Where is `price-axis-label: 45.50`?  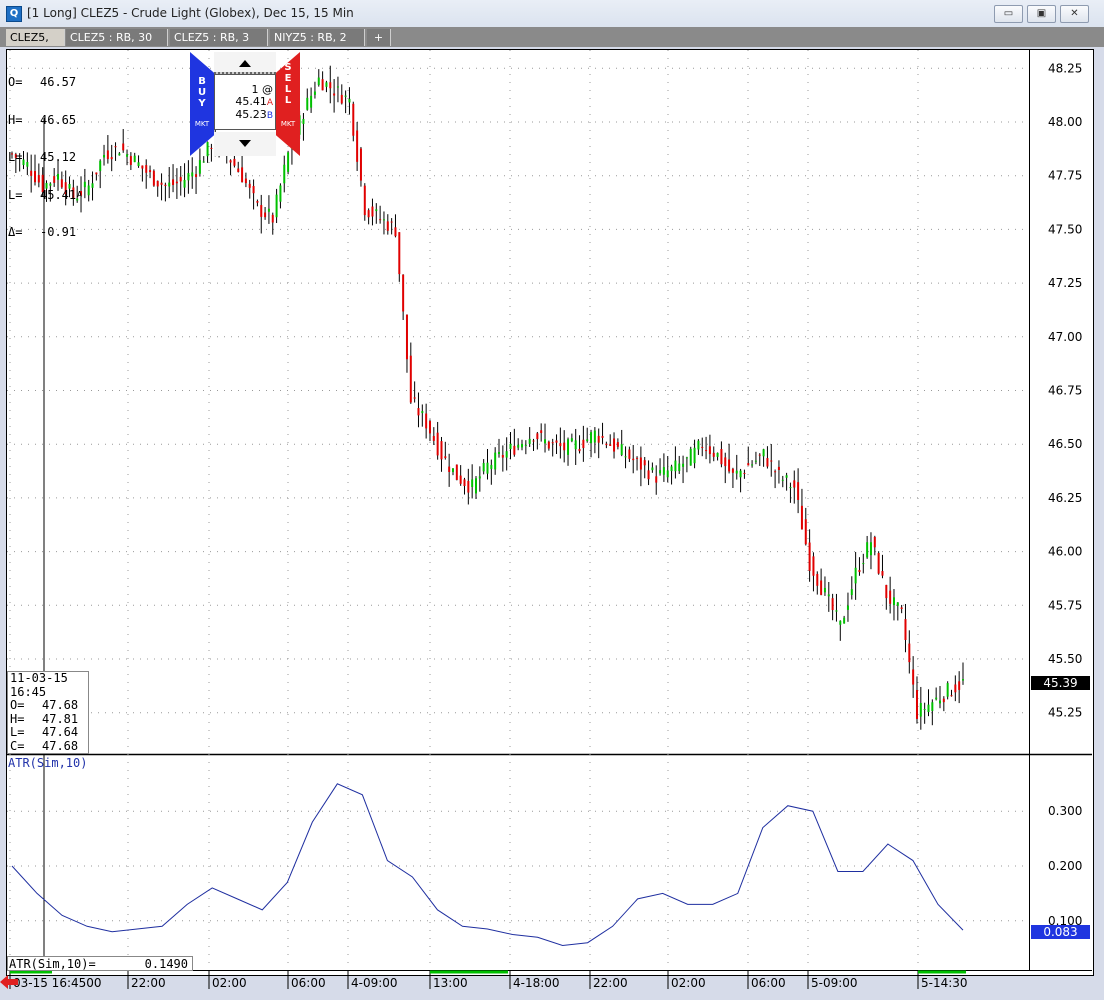 price-axis-label: 45.50 is located at coordinates (1065, 659).